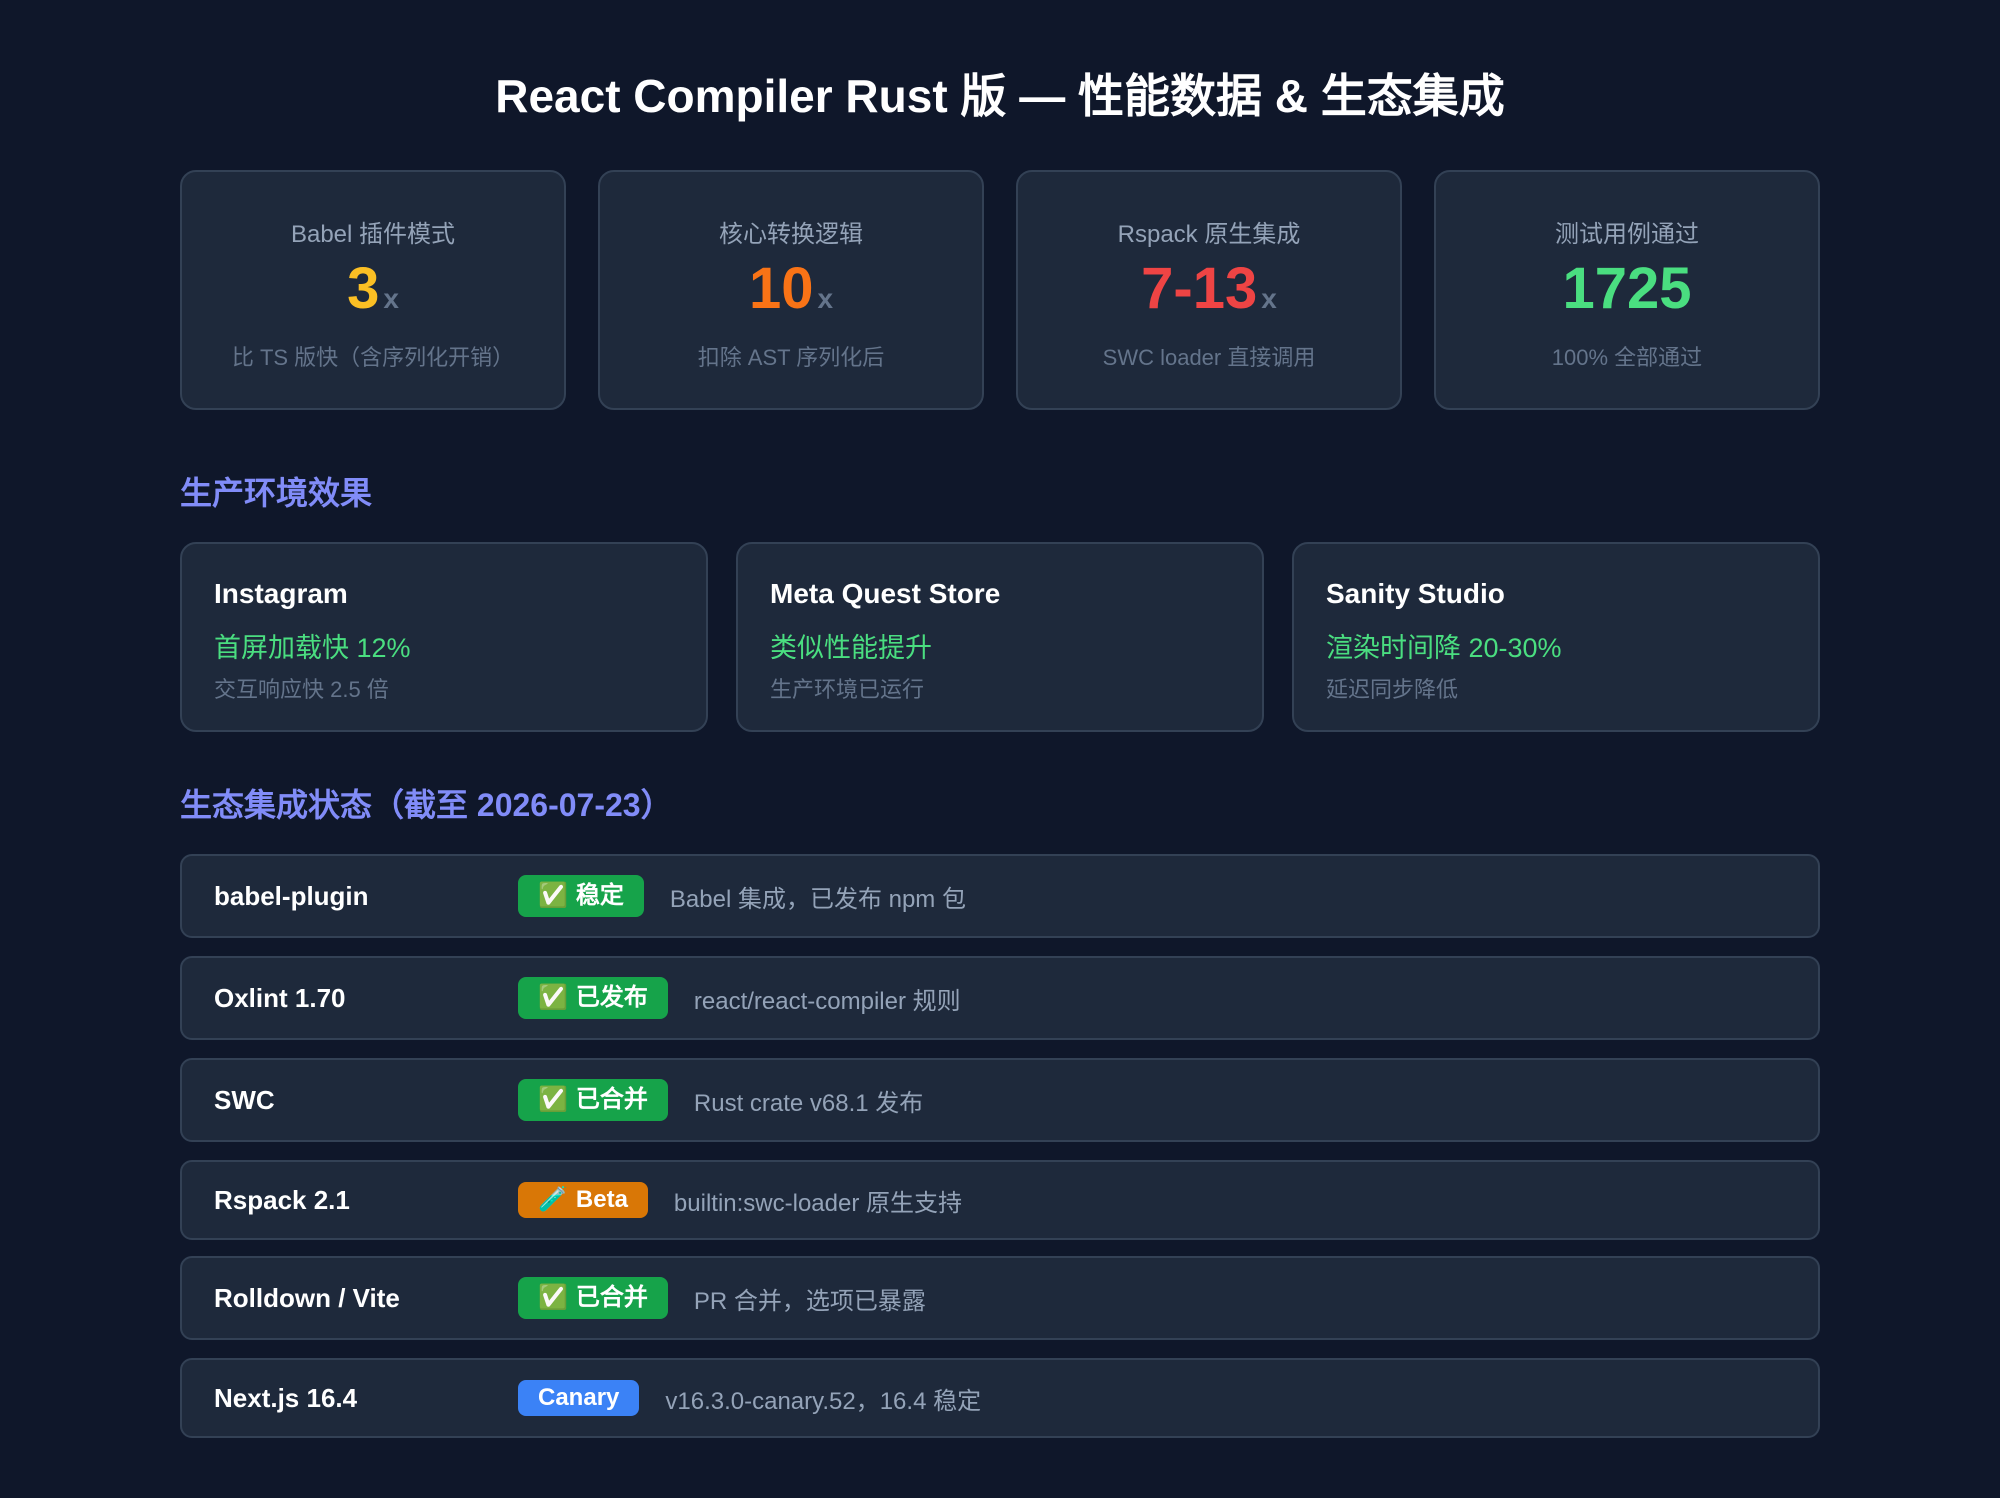 The width and height of the screenshot is (2000, 1498). Describe the element at coordinates (847, 689) in the screenshot. I see `prod-sub: 生产环境已运行` at that location.